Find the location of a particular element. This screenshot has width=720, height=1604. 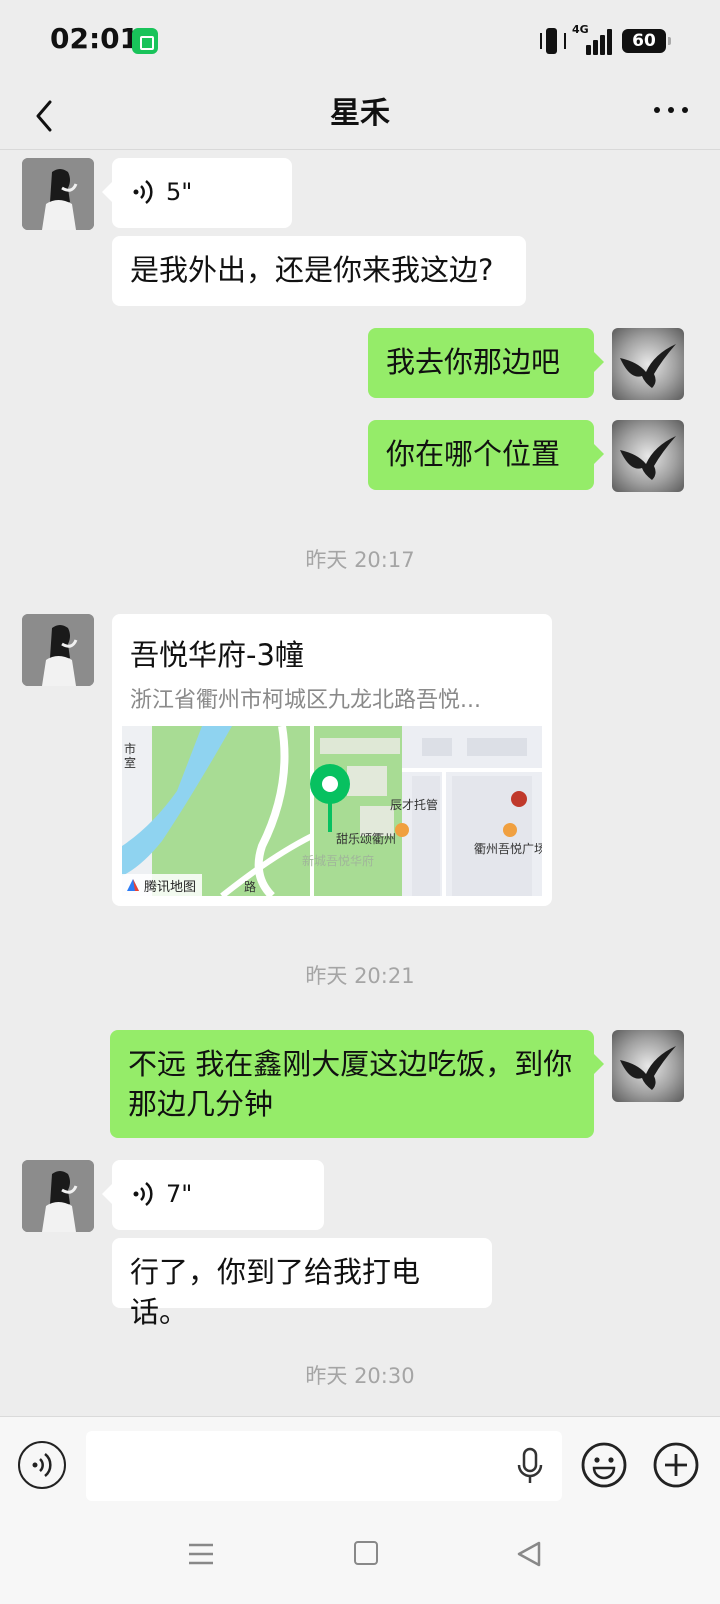

map-brand: 腾讯地图 is located at coordinates (162, 885).